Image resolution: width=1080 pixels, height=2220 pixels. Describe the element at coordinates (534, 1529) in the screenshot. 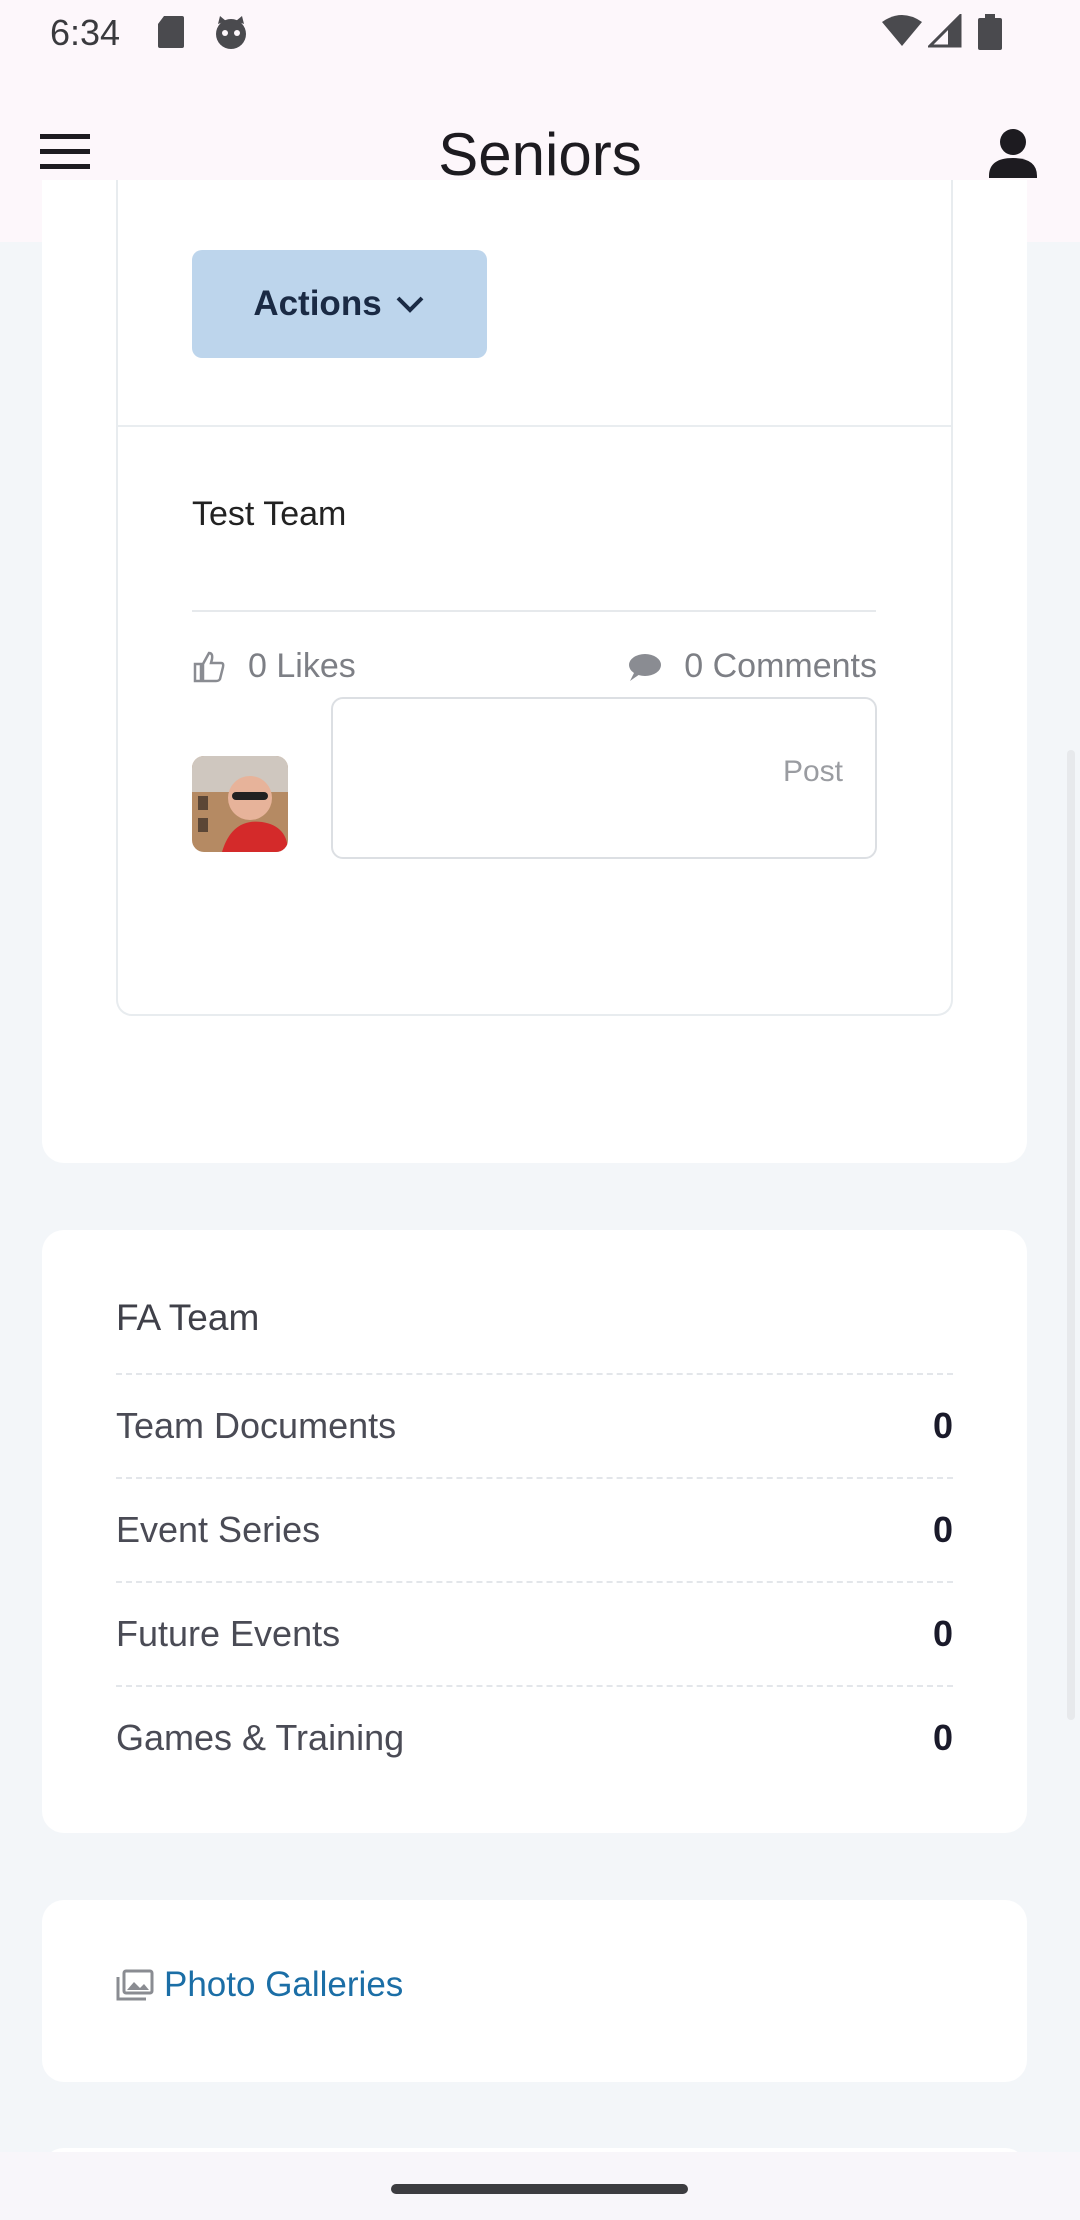

I see `event-series-row: Event Series 0` at that location.